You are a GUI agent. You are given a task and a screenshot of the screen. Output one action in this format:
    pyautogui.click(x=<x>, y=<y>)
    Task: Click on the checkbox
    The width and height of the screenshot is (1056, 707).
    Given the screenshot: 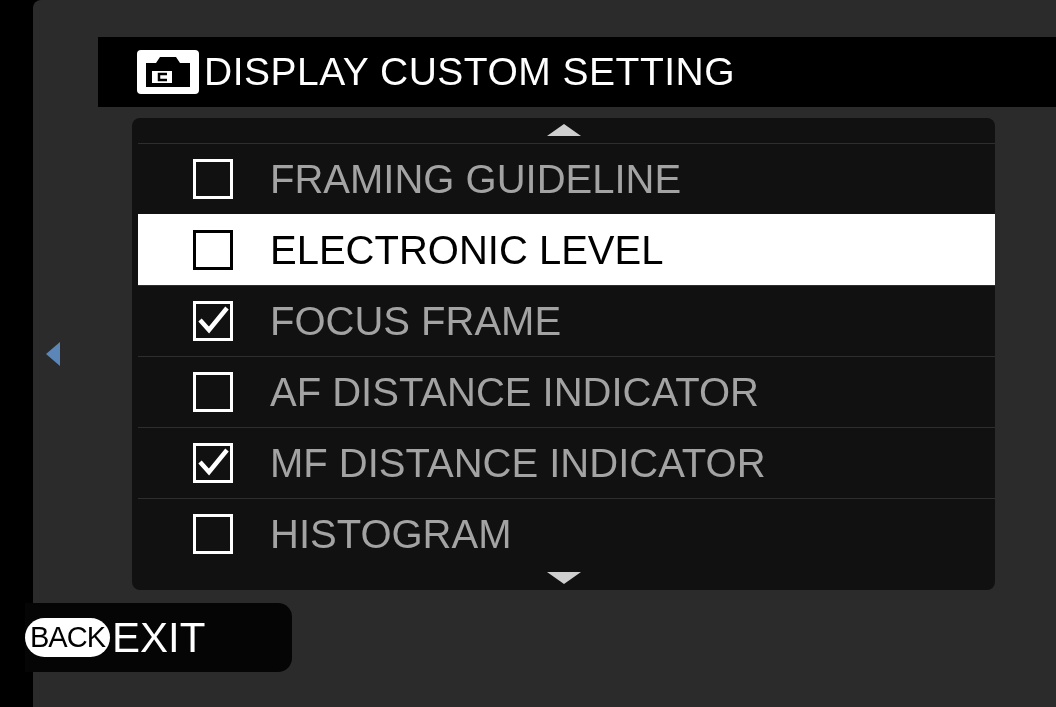 What is the action you would take?
    pyautogui.click(x=213, y=250)
    